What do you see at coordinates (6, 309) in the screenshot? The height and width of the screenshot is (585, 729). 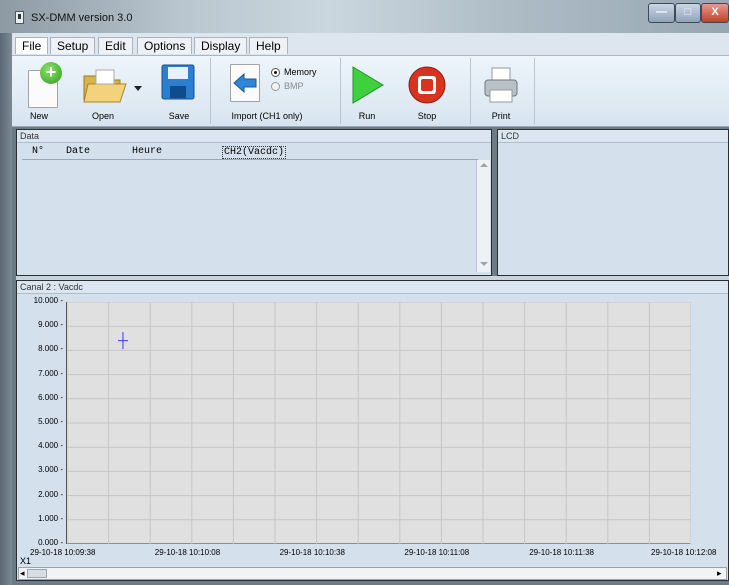 I see `window-border` at bounding box center [6, 309].